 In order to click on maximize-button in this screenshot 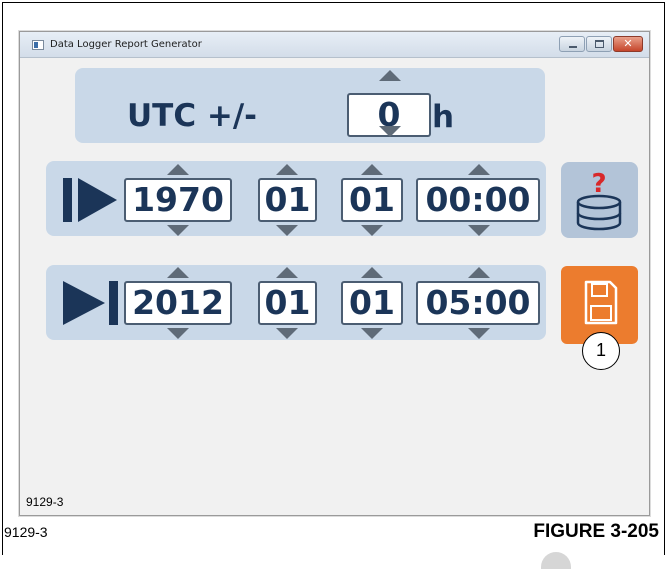, I will do `click(599, 44)`.